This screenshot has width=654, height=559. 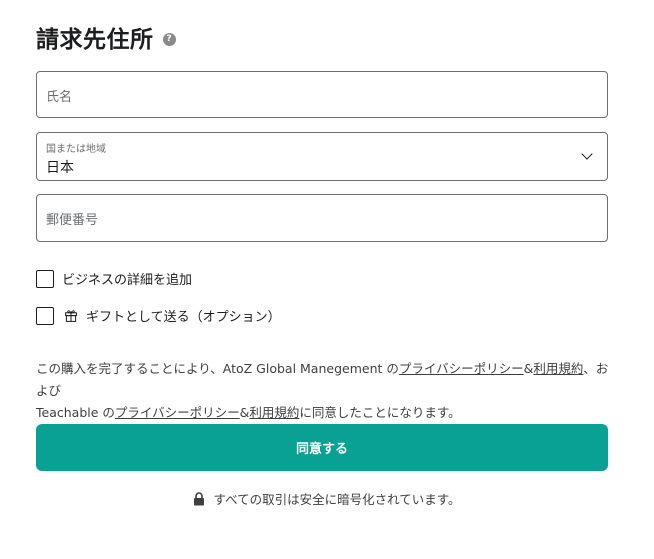 I want to click on legal-text: この購入を完了することにより、AtoZ Global Manegement の, so click(x=217, y=368).